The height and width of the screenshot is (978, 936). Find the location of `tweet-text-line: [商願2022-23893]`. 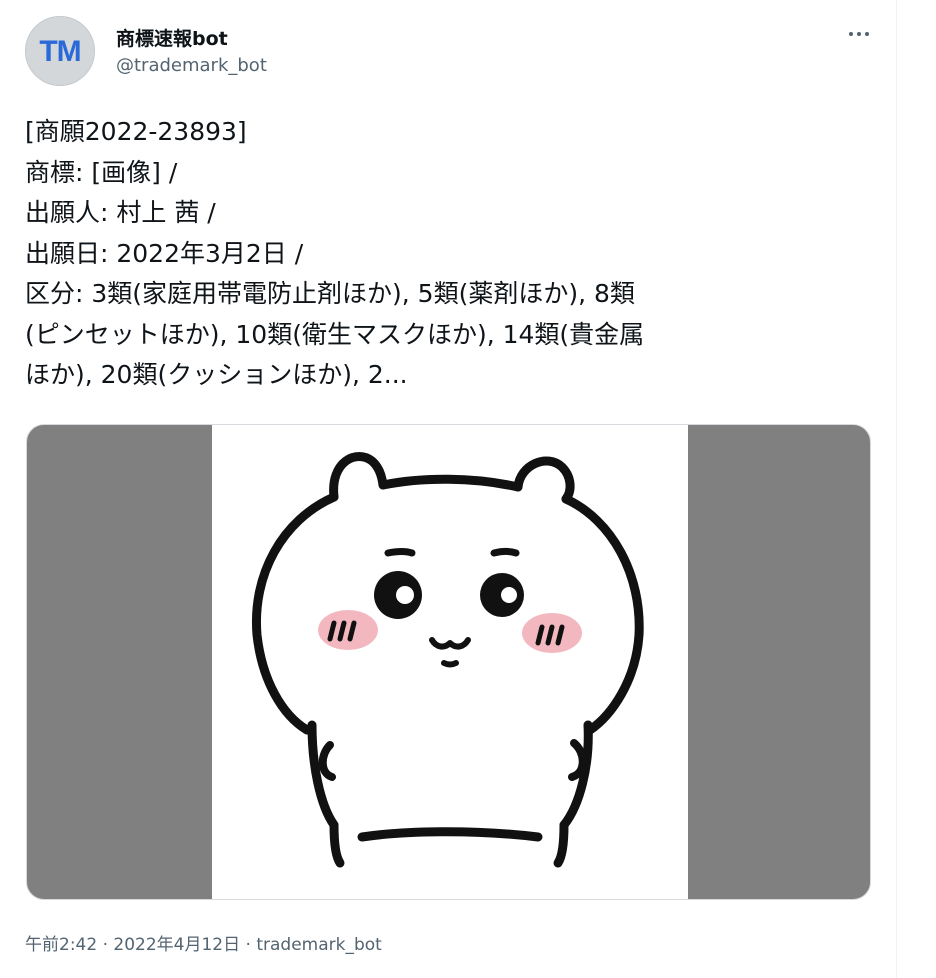

tweet-text-line: [商願2022-23893] is located at coordinates (136, 131).